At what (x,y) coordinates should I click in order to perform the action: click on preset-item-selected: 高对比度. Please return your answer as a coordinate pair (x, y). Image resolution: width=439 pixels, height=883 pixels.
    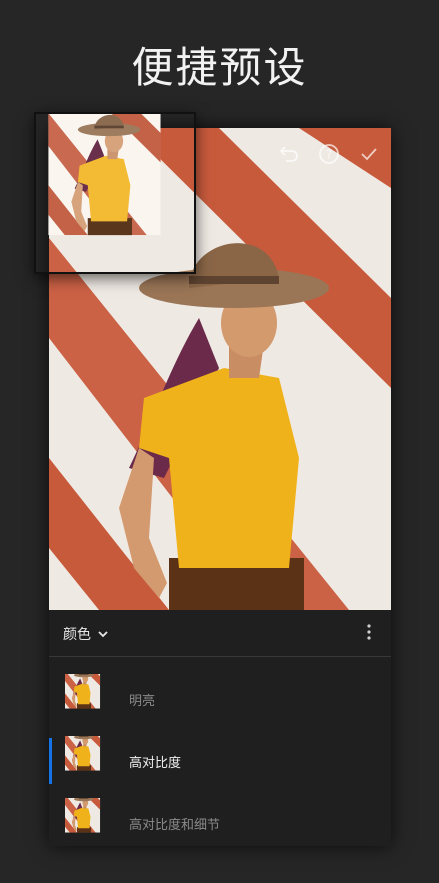
    Looking at the image, I should click on (220, 761).